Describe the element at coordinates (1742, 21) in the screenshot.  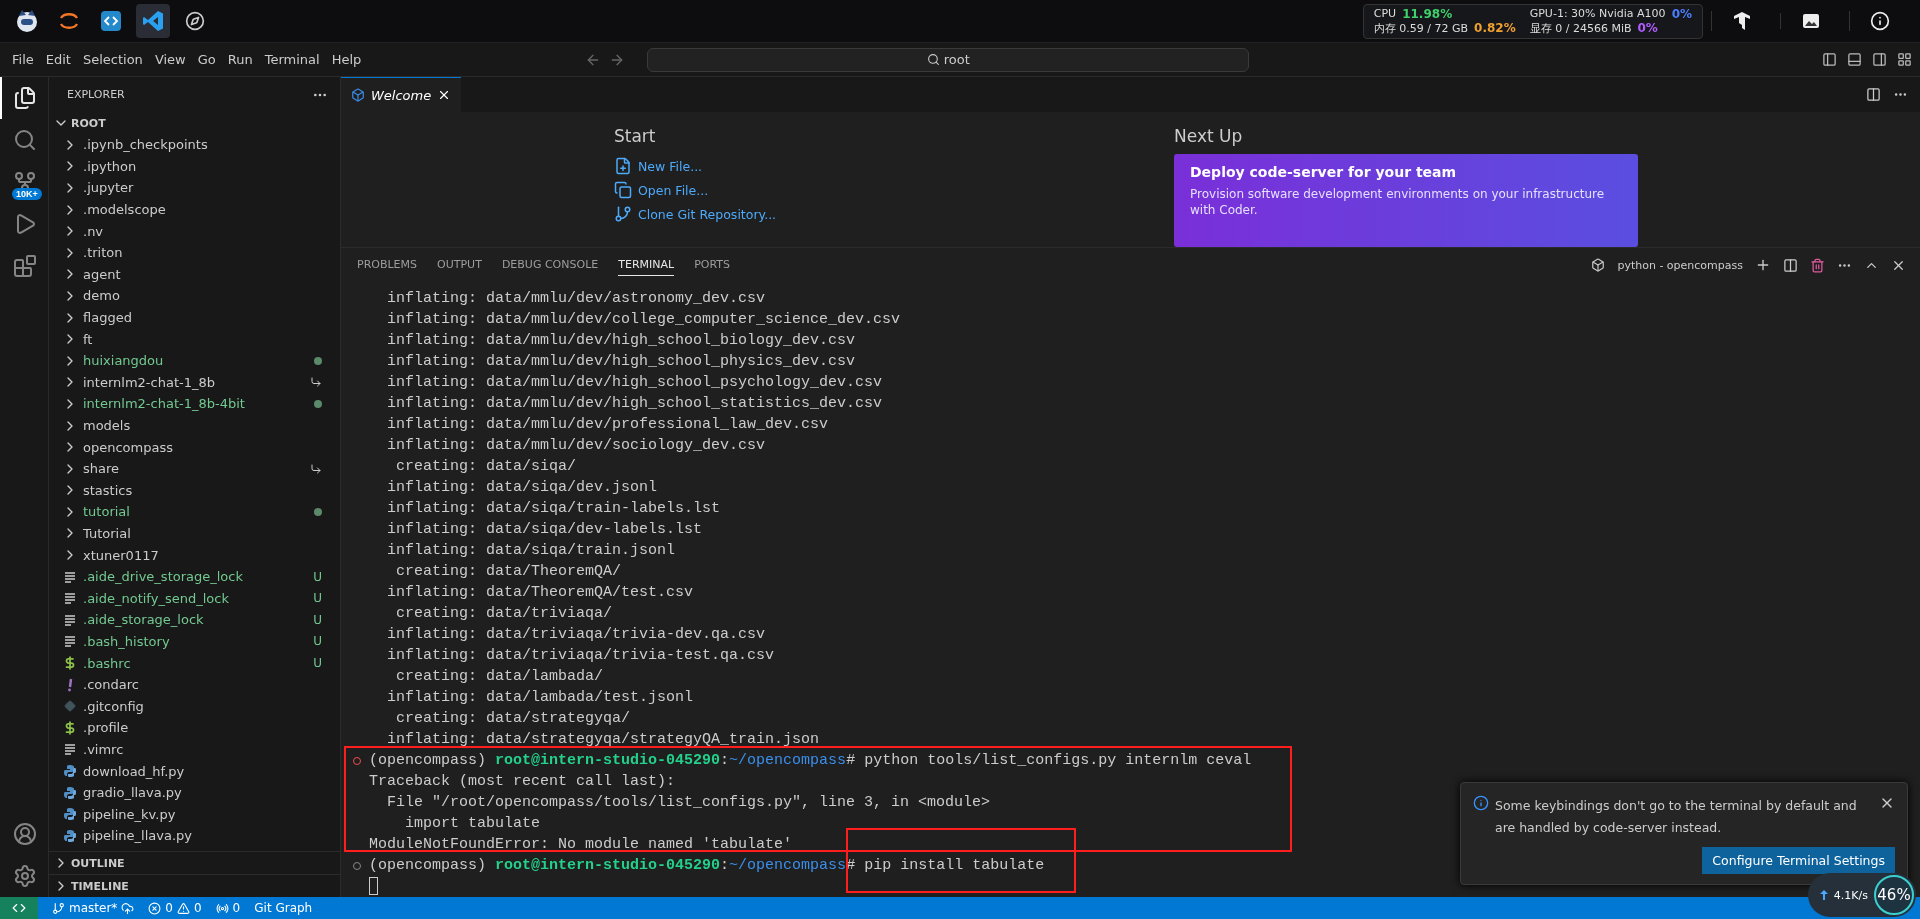
I see `tensor-logo-icon` at that location.